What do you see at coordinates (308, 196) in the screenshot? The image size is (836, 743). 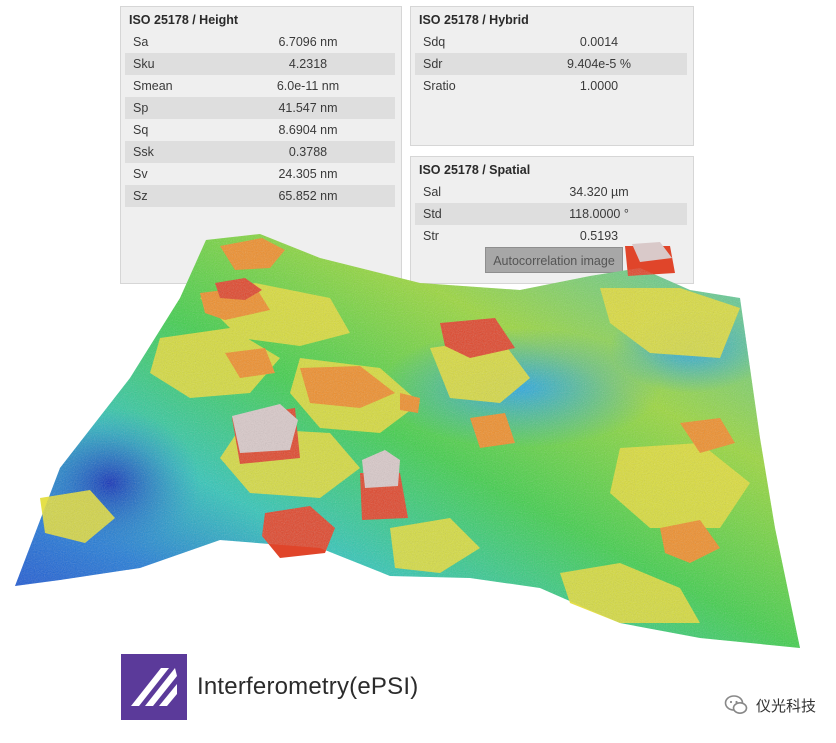 I see `param-value: 65.852 nm` at bounding box center [308, 196].